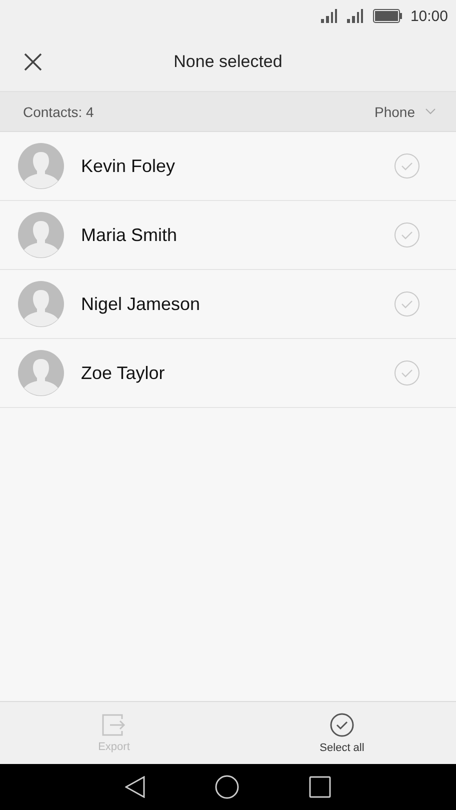 This screenshot has height=810, width=456. I want to click on check-circle-icon, so click(342, 724).